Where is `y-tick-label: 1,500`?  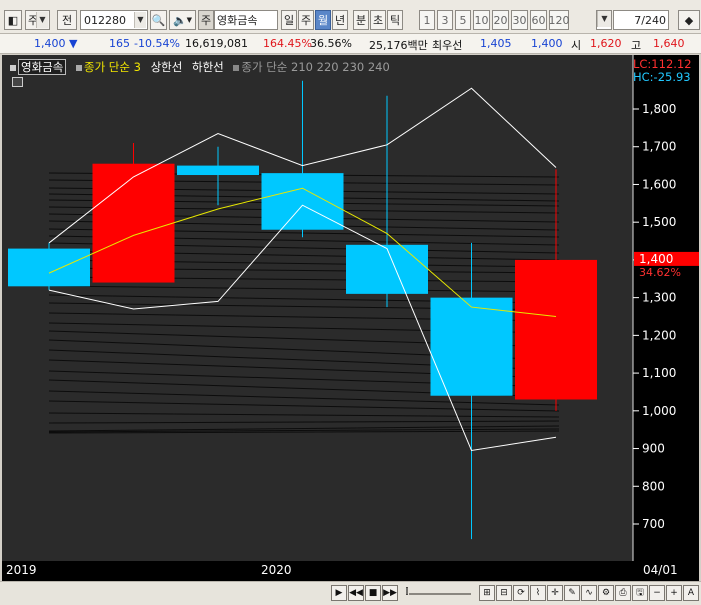
y-tick-label: 1,500 is located at coordinates (659, 222).